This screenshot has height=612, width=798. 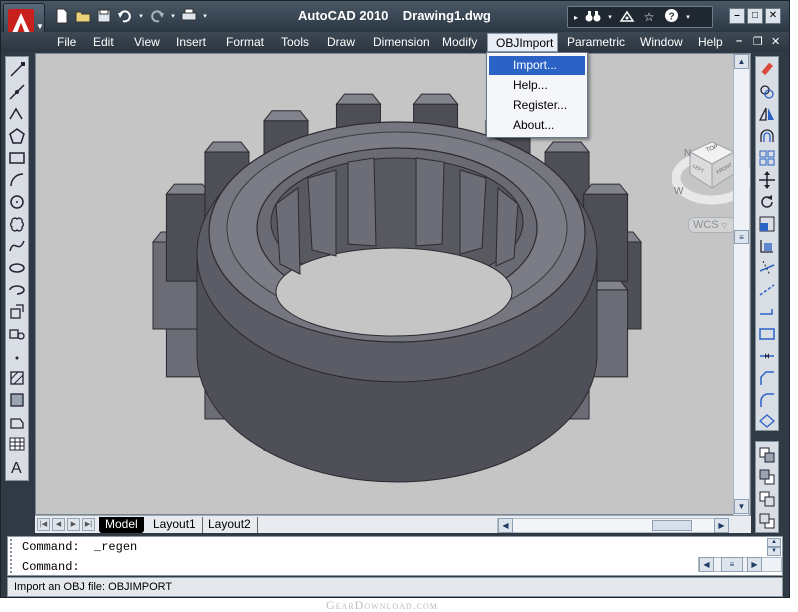 What do you see at coordinates (17, 312) in the screenshot?
I see `insert-block-icon` at bounding box center [17, 312].